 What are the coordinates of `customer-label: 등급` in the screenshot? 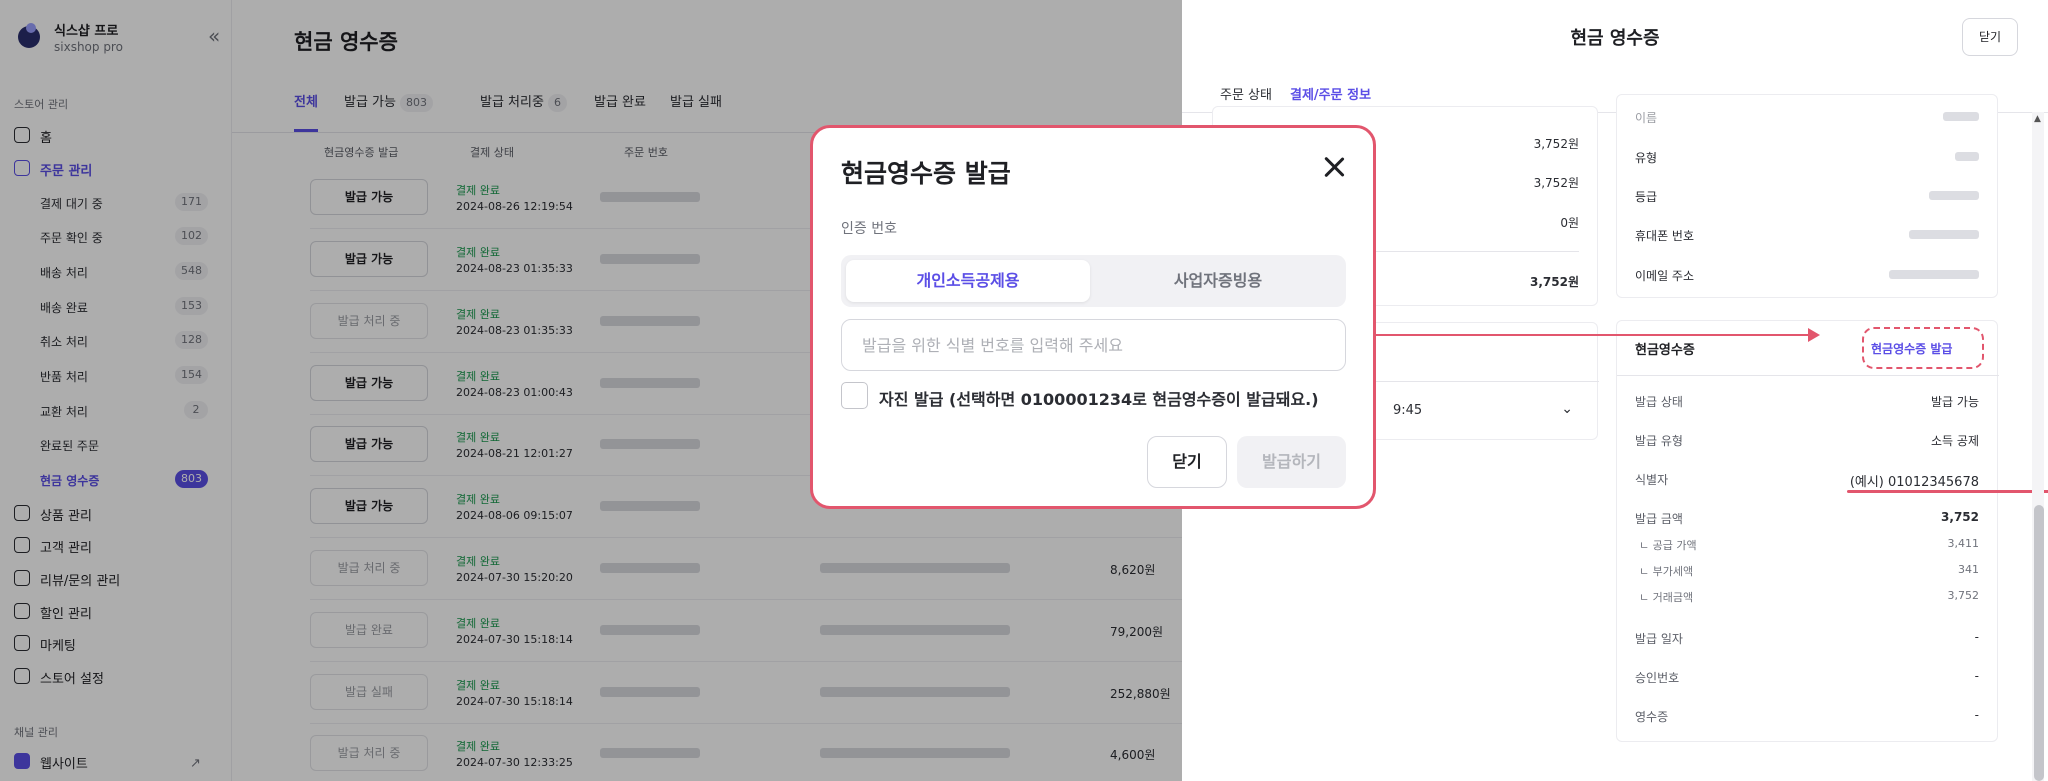 It's located at (1646, 197).